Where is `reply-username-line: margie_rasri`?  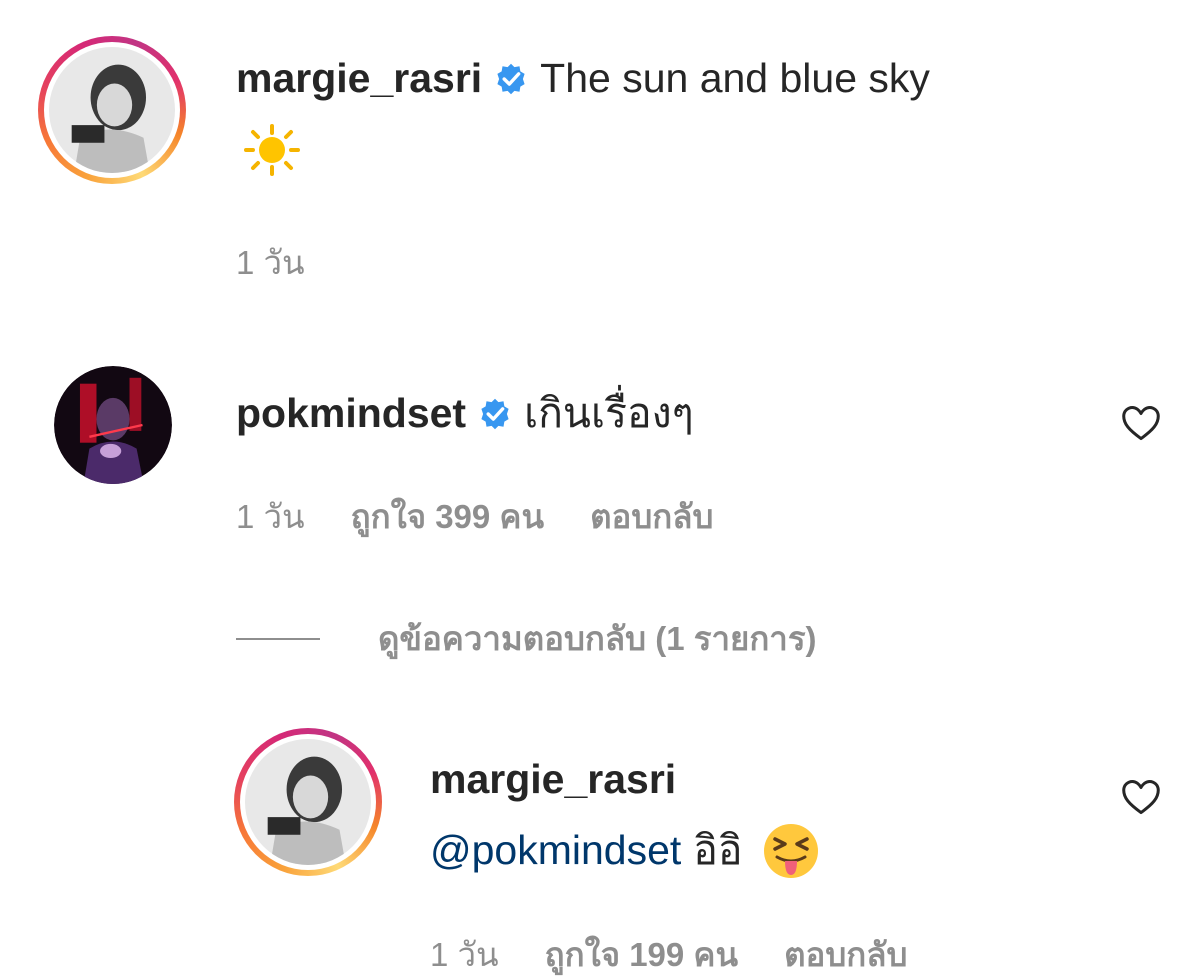
reply-username-line: margie_rasri is located at coordinates (553, 779).